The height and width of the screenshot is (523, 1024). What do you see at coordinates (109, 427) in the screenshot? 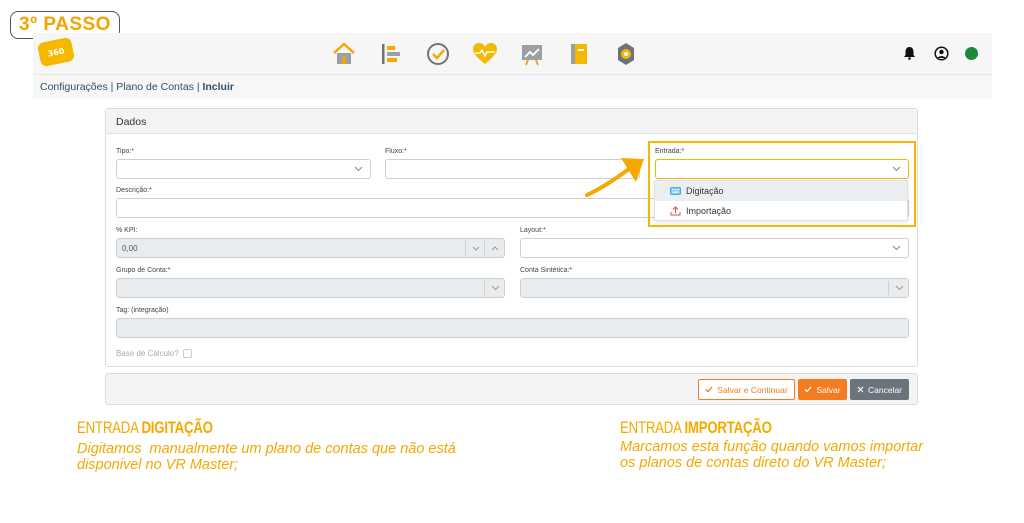
I see `annotation-left-title-a: ENTRADA` at bounding box center [109, 427].